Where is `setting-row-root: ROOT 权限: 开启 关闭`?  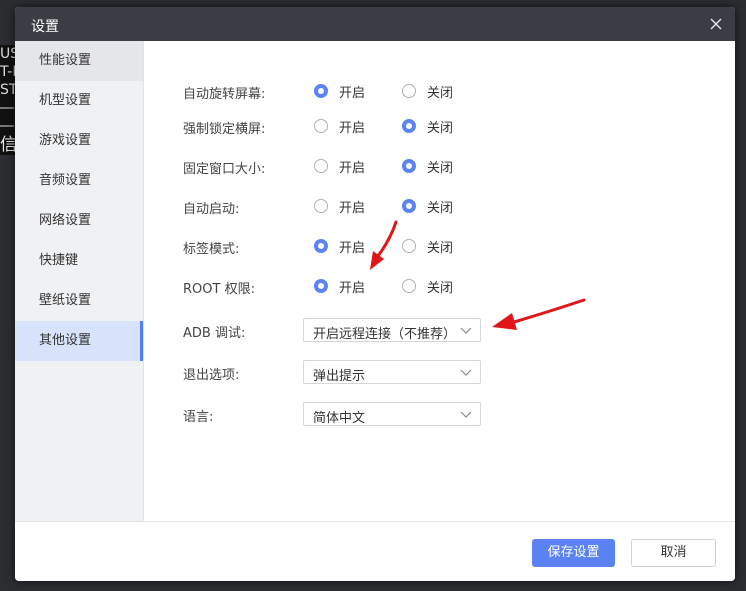
setting-row-root: ROOT 权限: 开启 关闭 is located at coordinates (439, 286).